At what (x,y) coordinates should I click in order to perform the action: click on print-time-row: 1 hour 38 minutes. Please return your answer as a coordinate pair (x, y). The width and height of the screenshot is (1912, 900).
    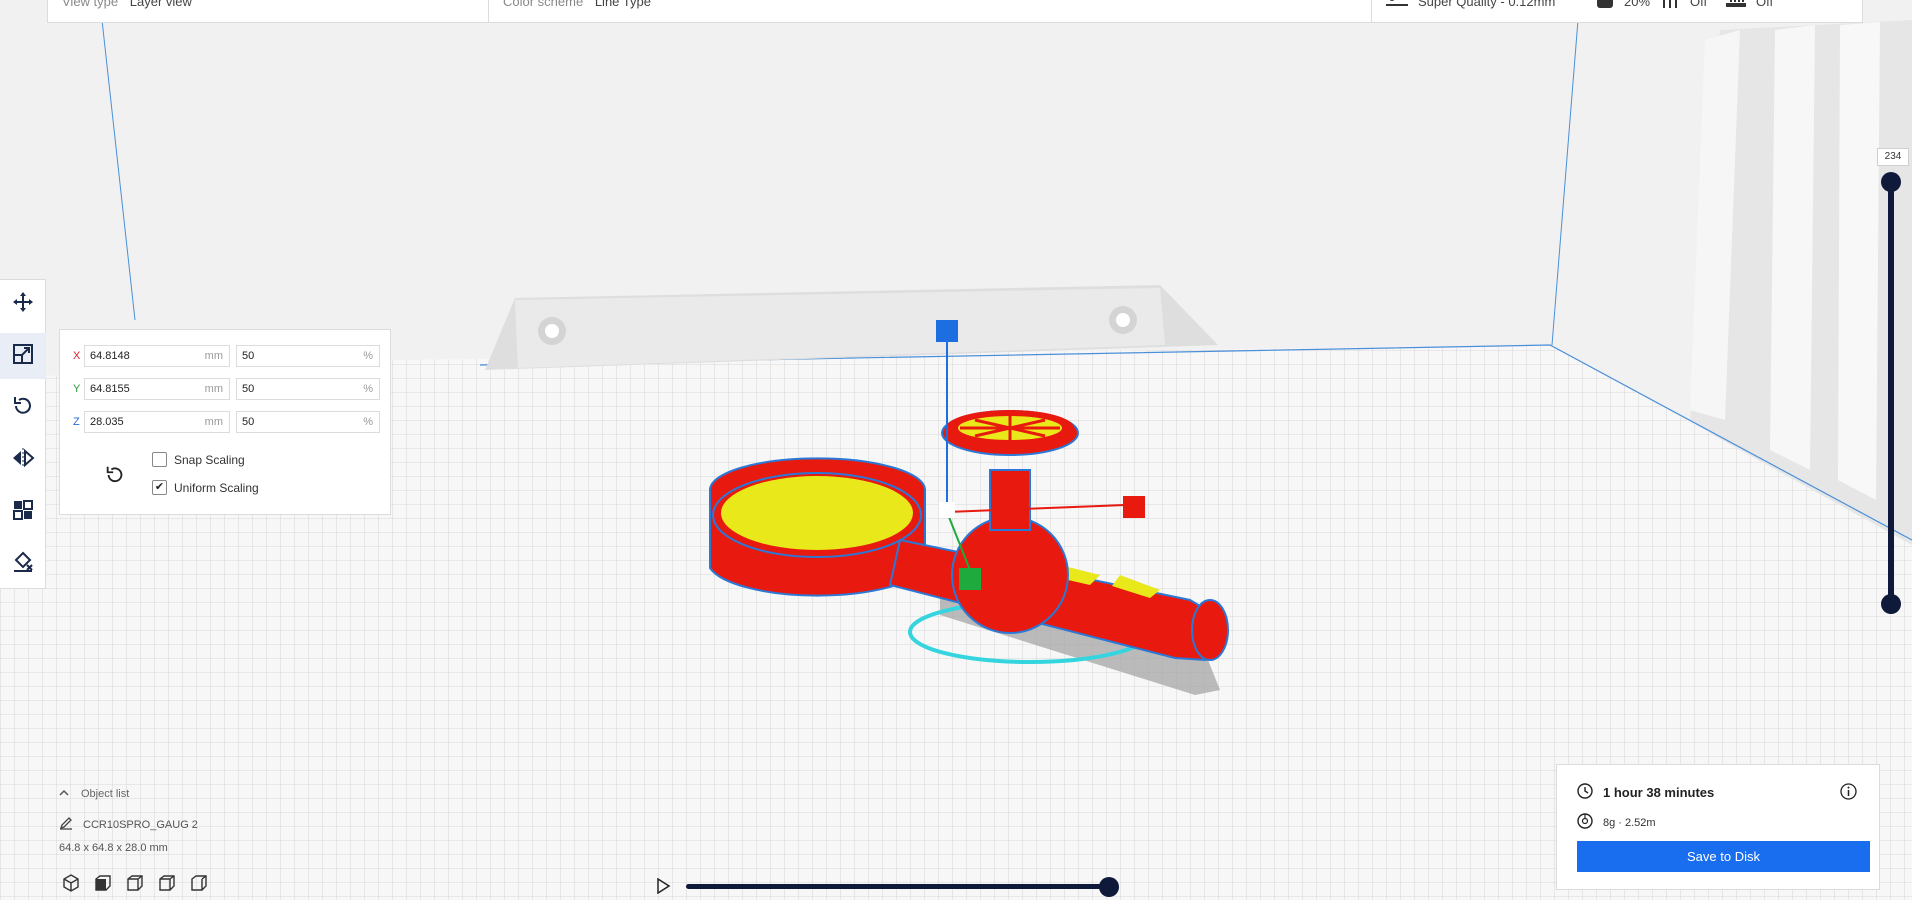
    Looking at the image, I should click on (1645, 792).